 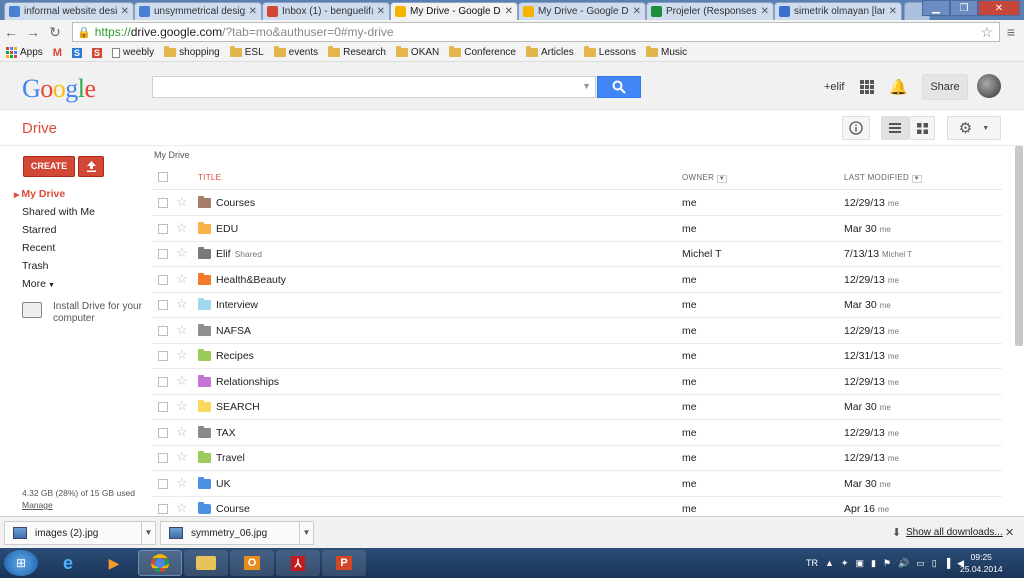 What do you see at coordinates (1019, 246) in the screenshot?
I see `scrollbar` at bounding box center [1019, 246].